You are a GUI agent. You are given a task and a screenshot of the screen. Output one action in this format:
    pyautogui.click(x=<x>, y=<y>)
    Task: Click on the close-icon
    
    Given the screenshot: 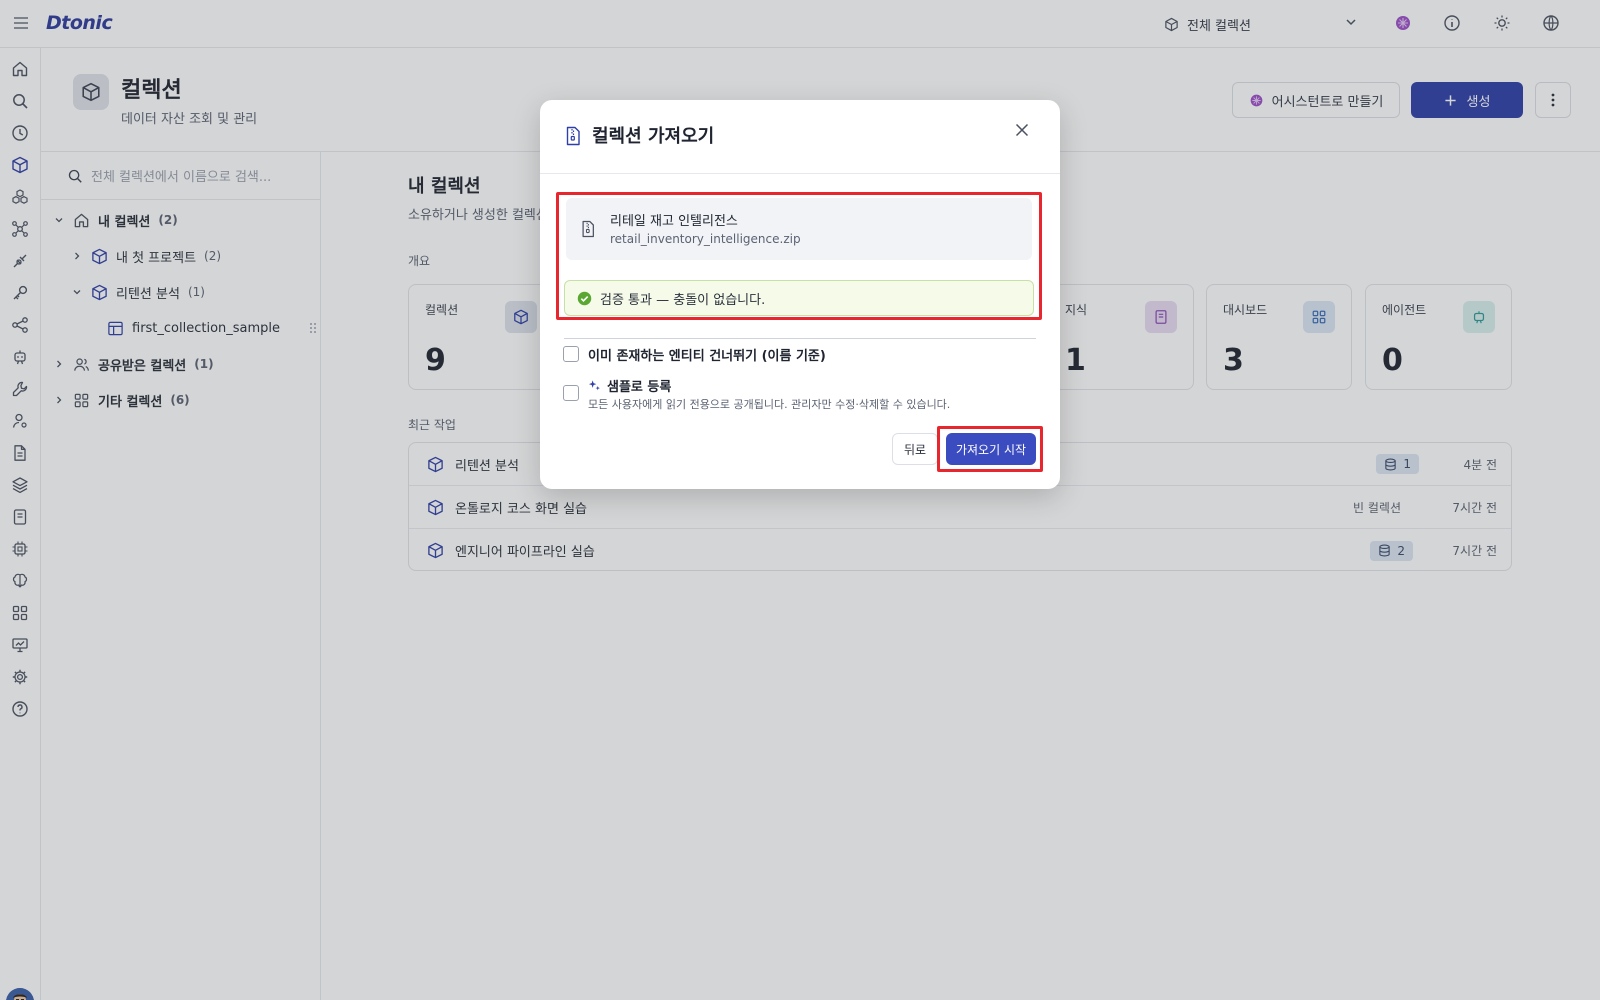 What is the action you would take?
    pyautogui.click(x=1022, y=130)
    